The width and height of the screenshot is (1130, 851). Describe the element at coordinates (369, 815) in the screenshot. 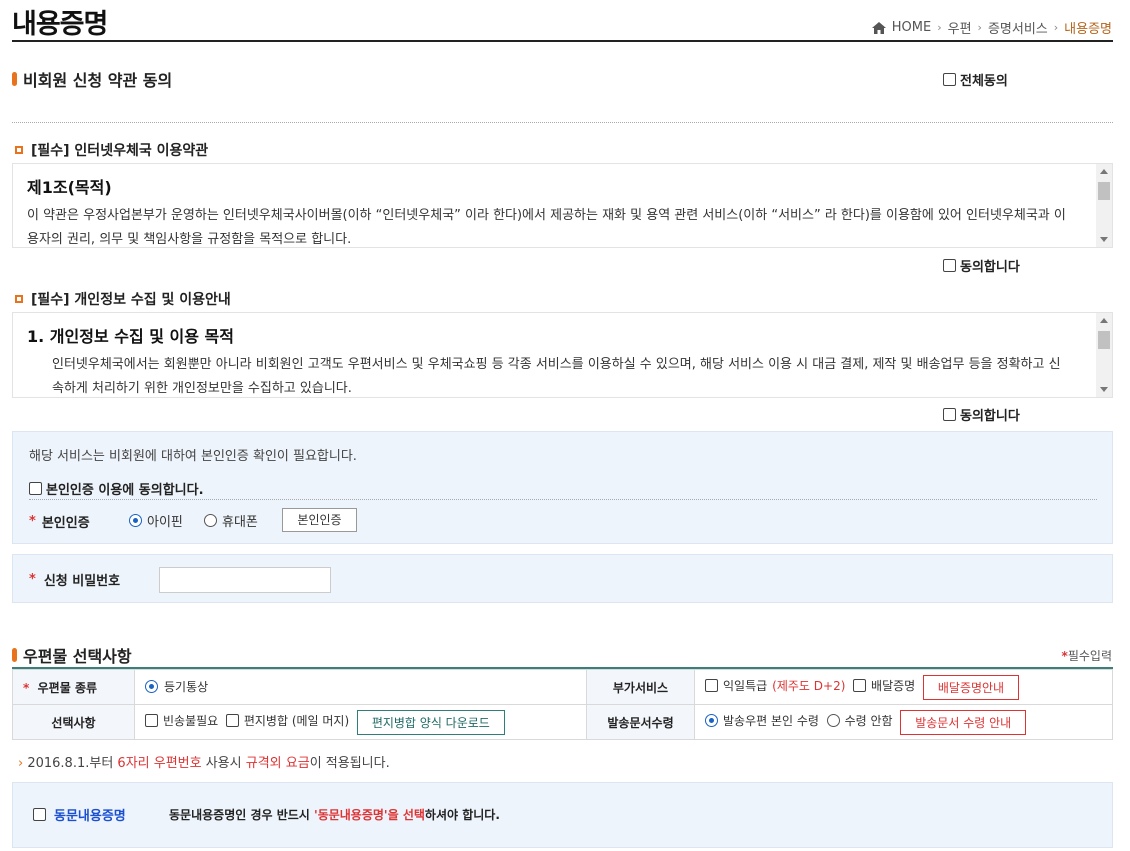

I see `same-content-text-highlight: '동문내용증명'을 선택` at that location.